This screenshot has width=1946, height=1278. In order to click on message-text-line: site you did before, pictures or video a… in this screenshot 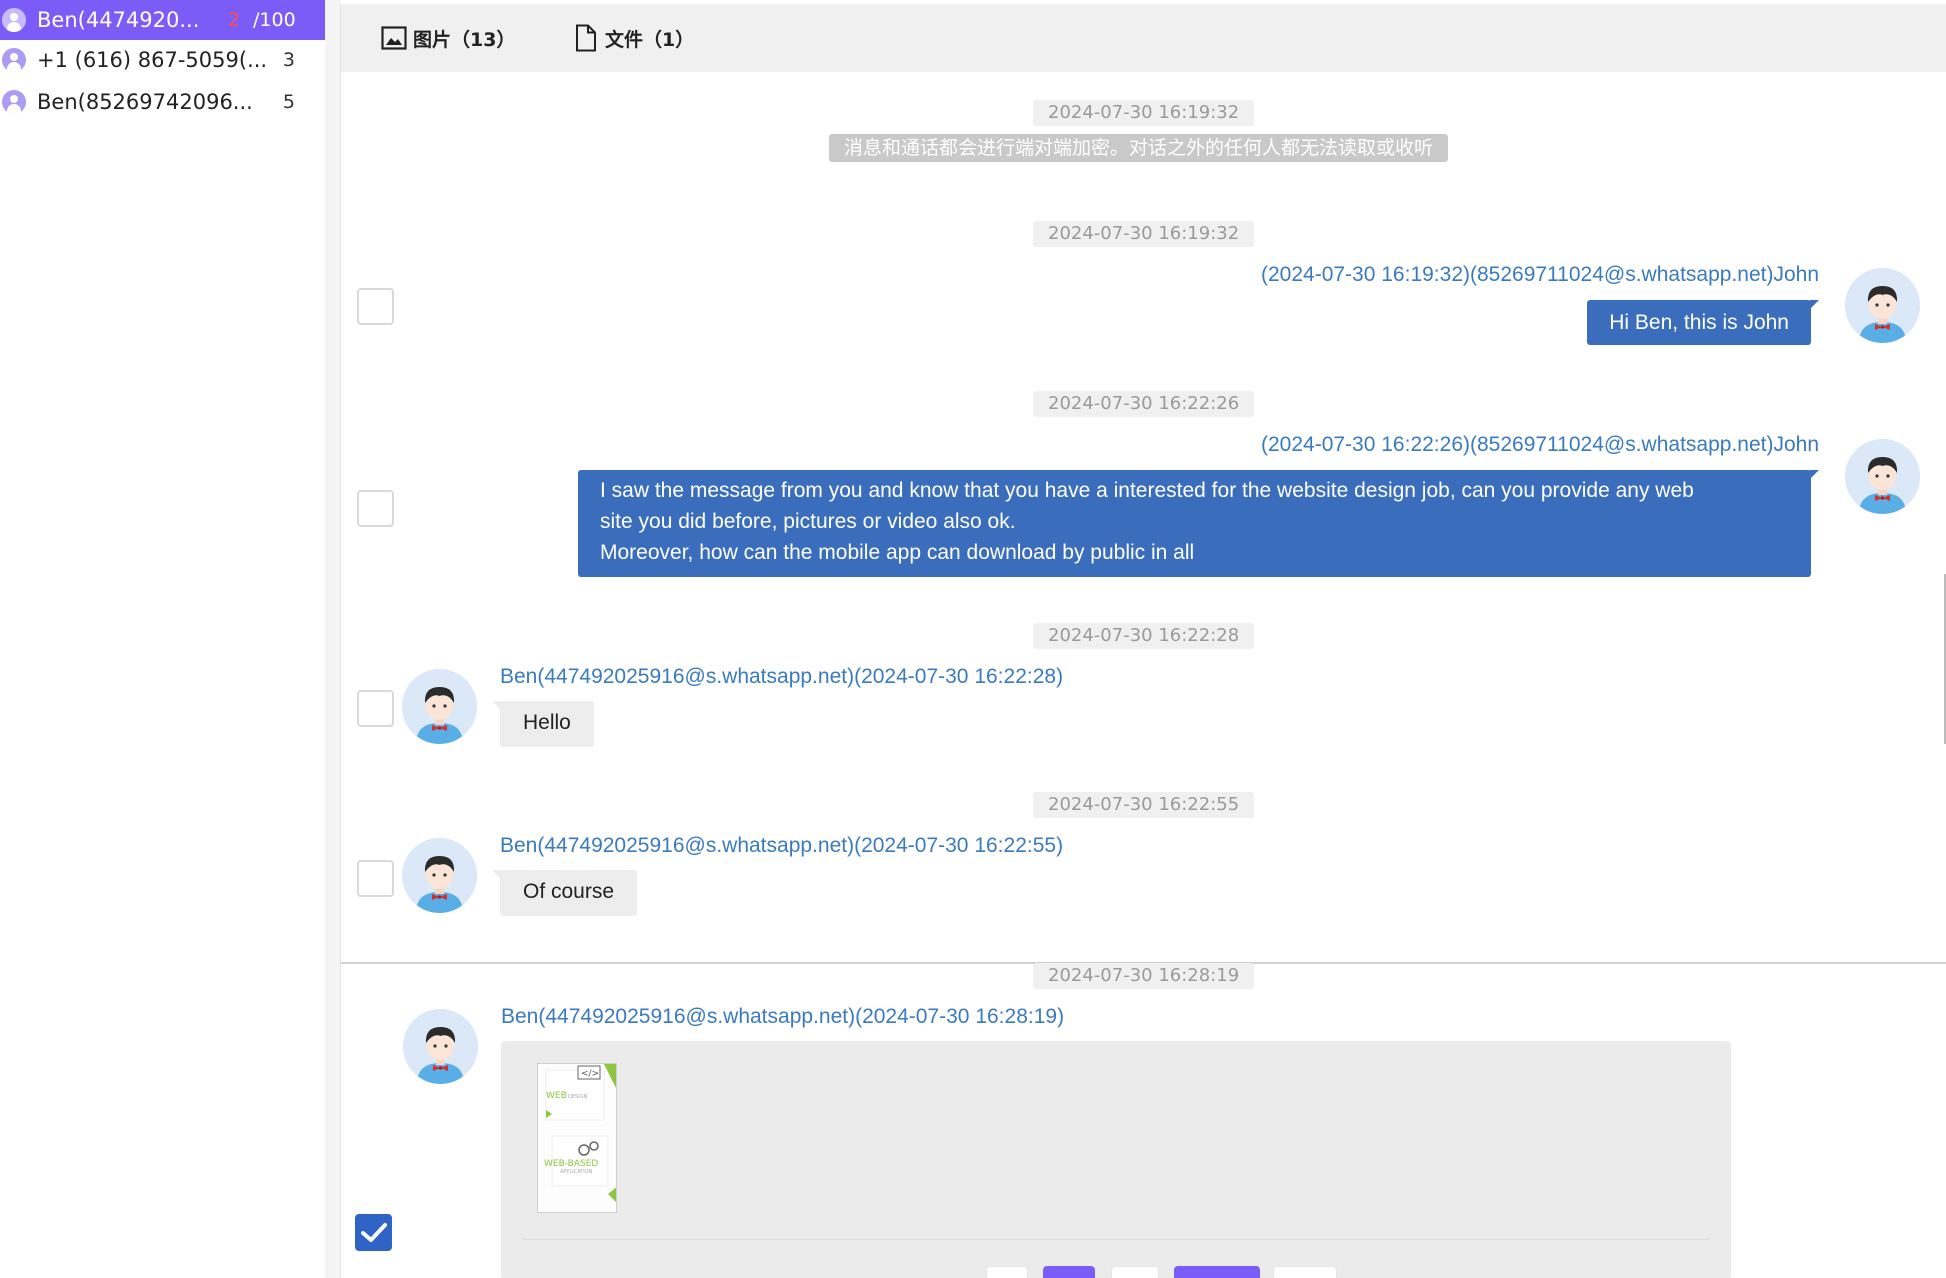, I will do `click(808, 521)`.